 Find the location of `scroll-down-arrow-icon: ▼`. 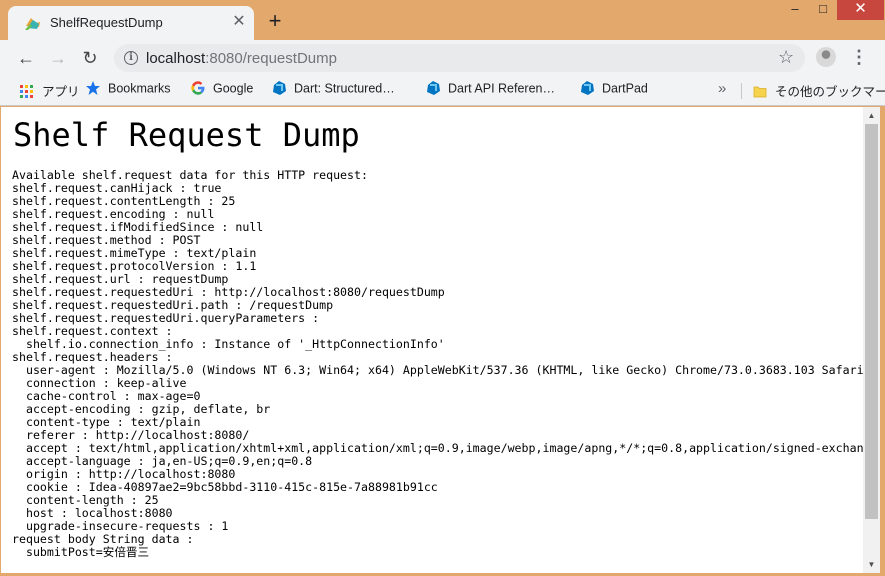

scroll-down-arrow-icon: ▼ is located at coordinates (871, 564).